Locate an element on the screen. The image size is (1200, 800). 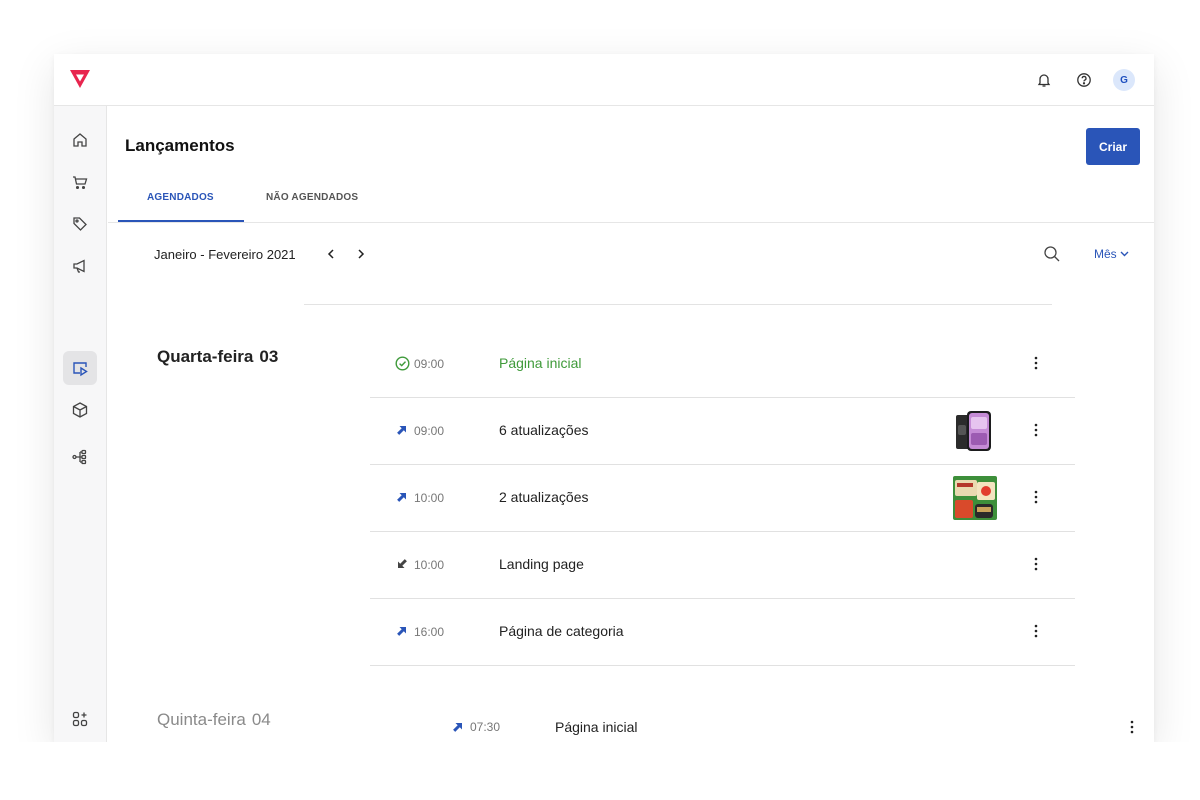
create-button: Criar is located at coordinates (1113, 146).